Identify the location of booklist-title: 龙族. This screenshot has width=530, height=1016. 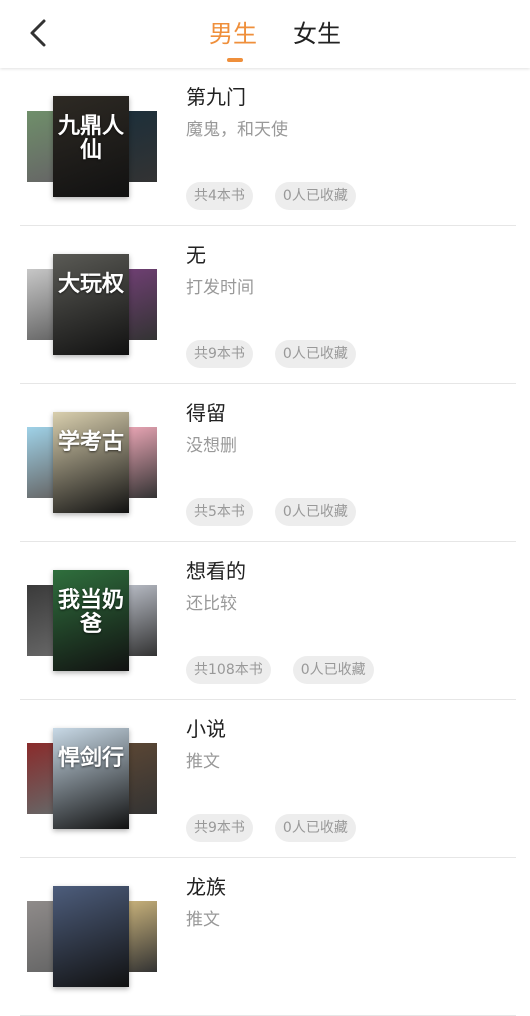
(206, 887).